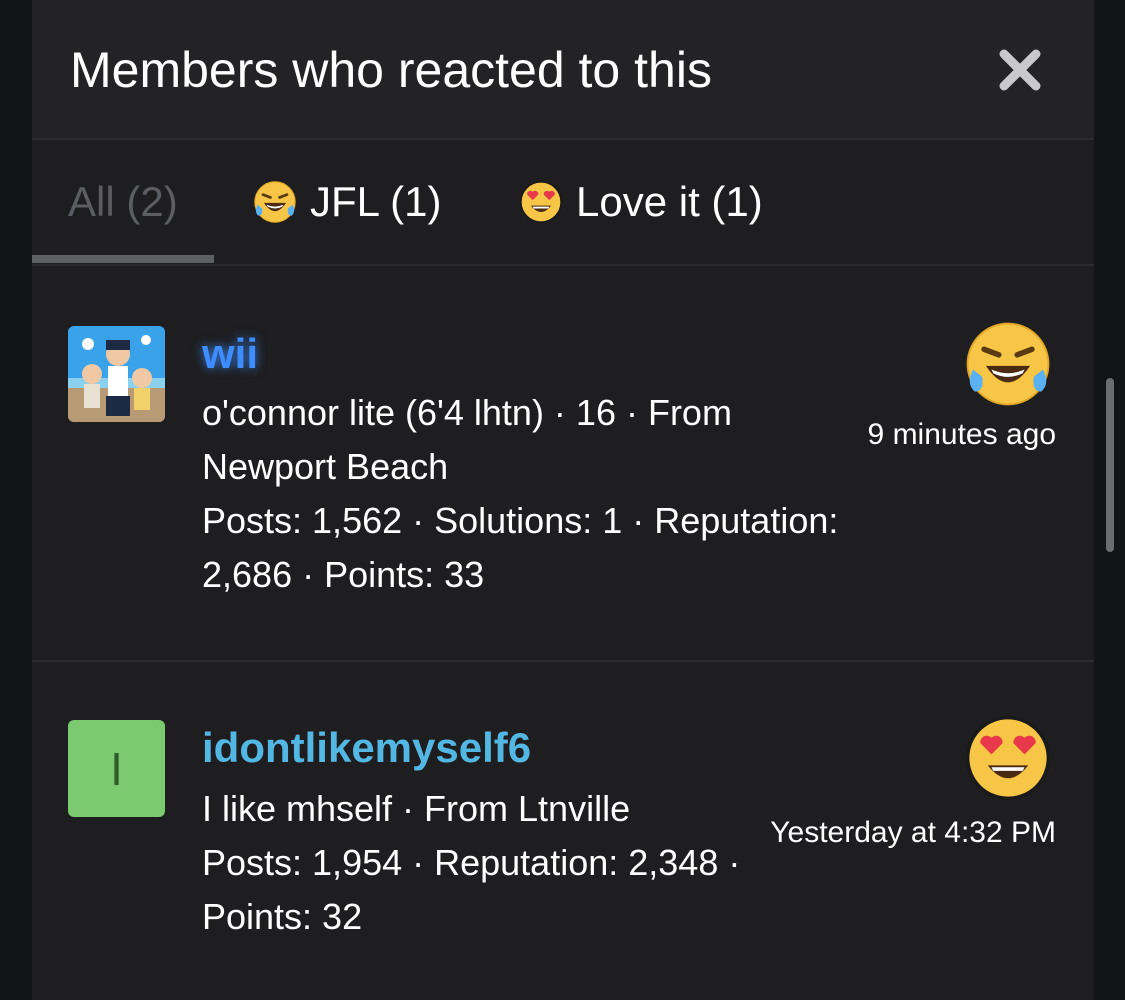 This screenshot has width=1125, height=1000. What do you see at coordinates (230, 354) in the screenshot?
I see `member-username: wii` at bounding box center [230, 354].